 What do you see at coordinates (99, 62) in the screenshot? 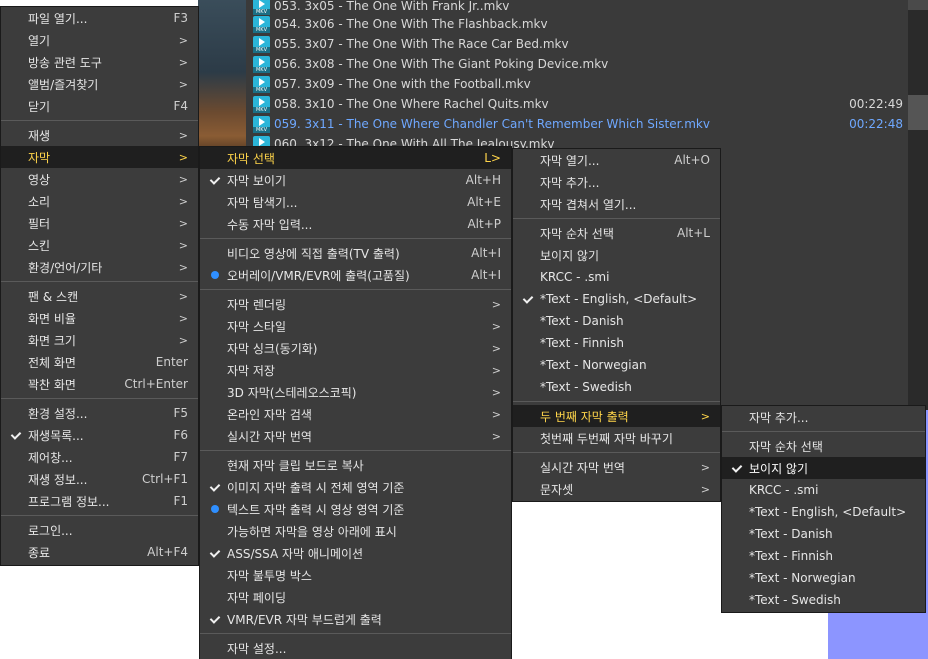
I see `menu-item-broadcast-tools: 방송 관련 도구 >` at bounding box center [99, 62].